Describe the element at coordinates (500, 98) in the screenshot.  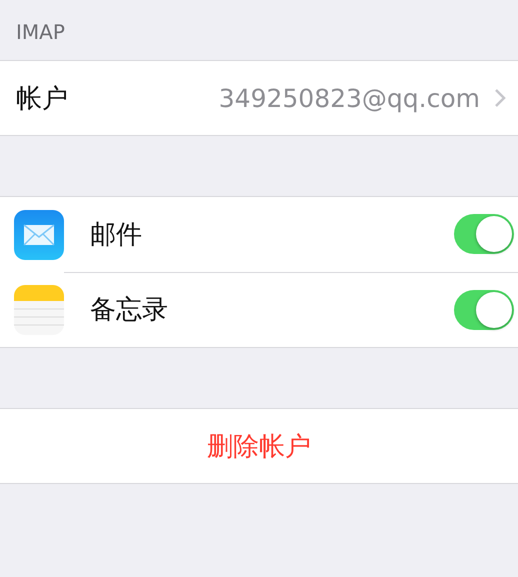
I see `chevron-icon` at that location.